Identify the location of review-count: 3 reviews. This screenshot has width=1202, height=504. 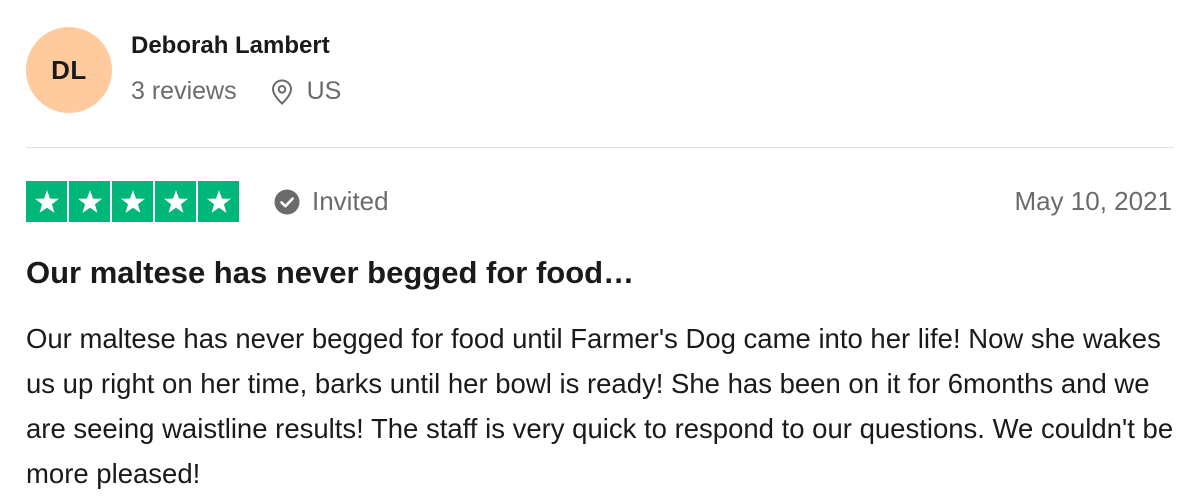
(184, 91).